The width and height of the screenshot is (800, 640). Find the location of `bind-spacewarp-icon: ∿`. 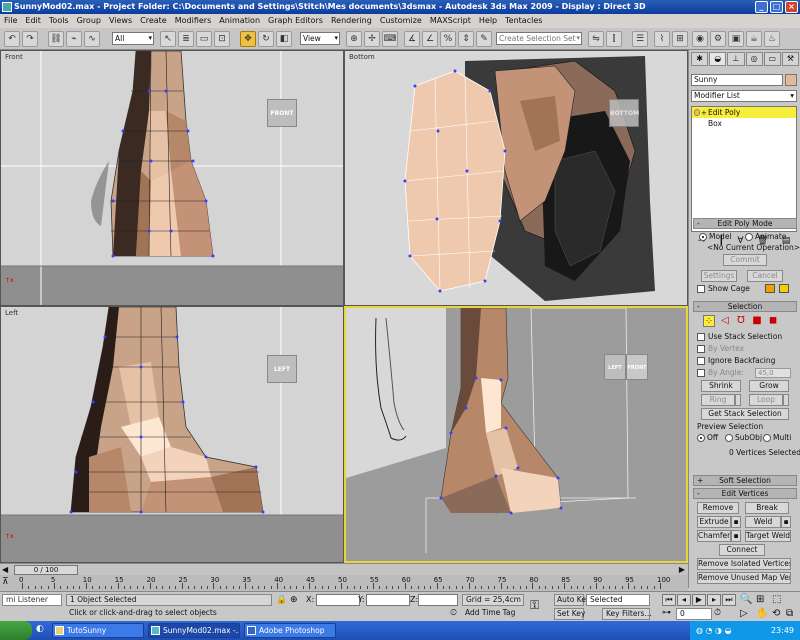

bind-spacewarp-icon: ∿ is located at coordinates (92, 39).